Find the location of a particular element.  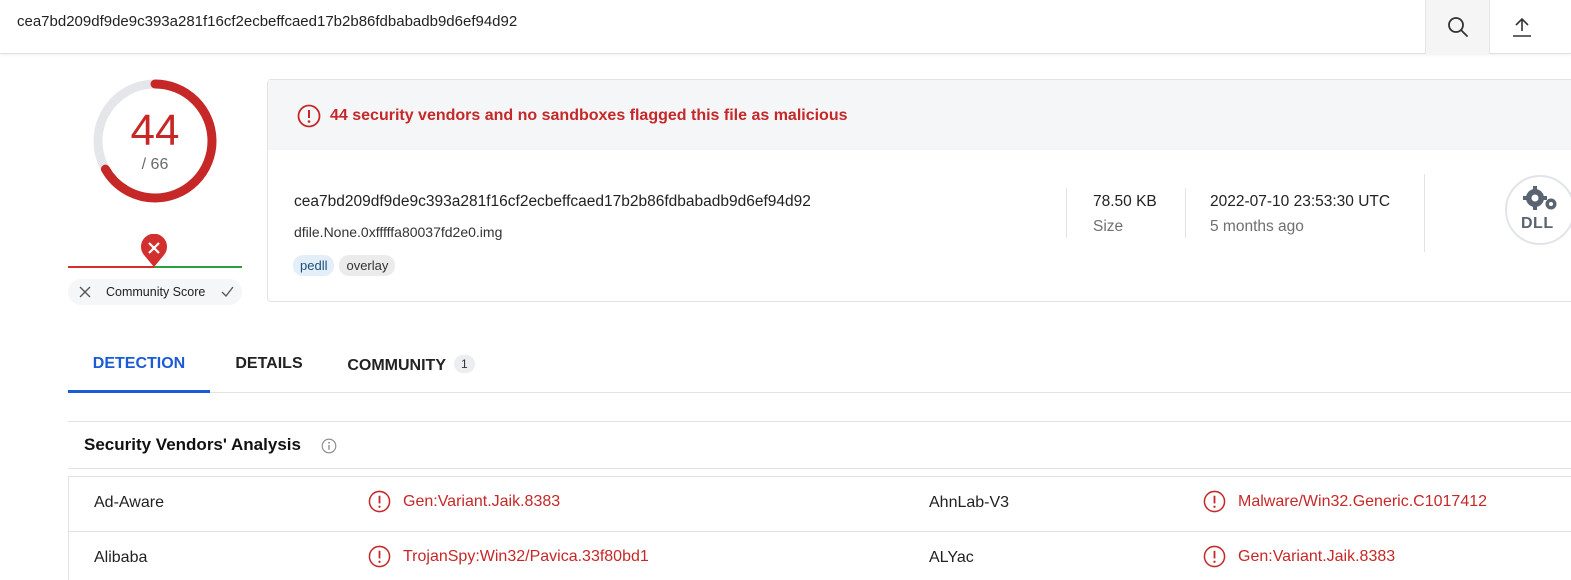

vendor-result: Malware/Win32.Generic.C1017412 is located at coordinates (1345, 501).